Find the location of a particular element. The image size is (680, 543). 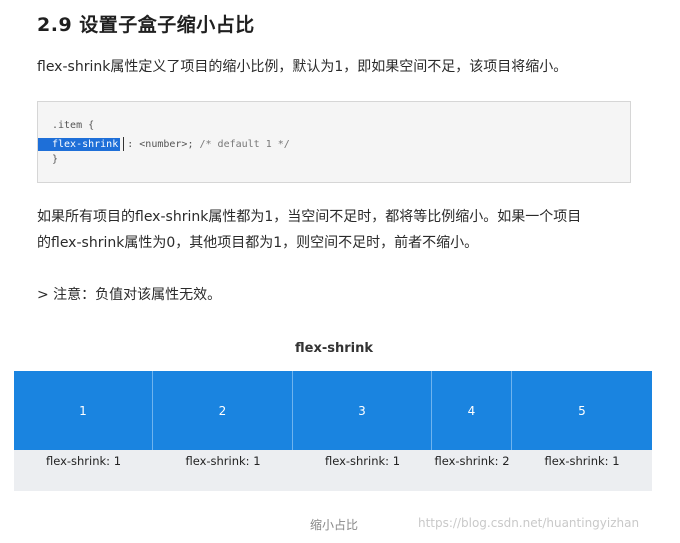

flex-item-box: 1 is located at coordinates (83, 410).